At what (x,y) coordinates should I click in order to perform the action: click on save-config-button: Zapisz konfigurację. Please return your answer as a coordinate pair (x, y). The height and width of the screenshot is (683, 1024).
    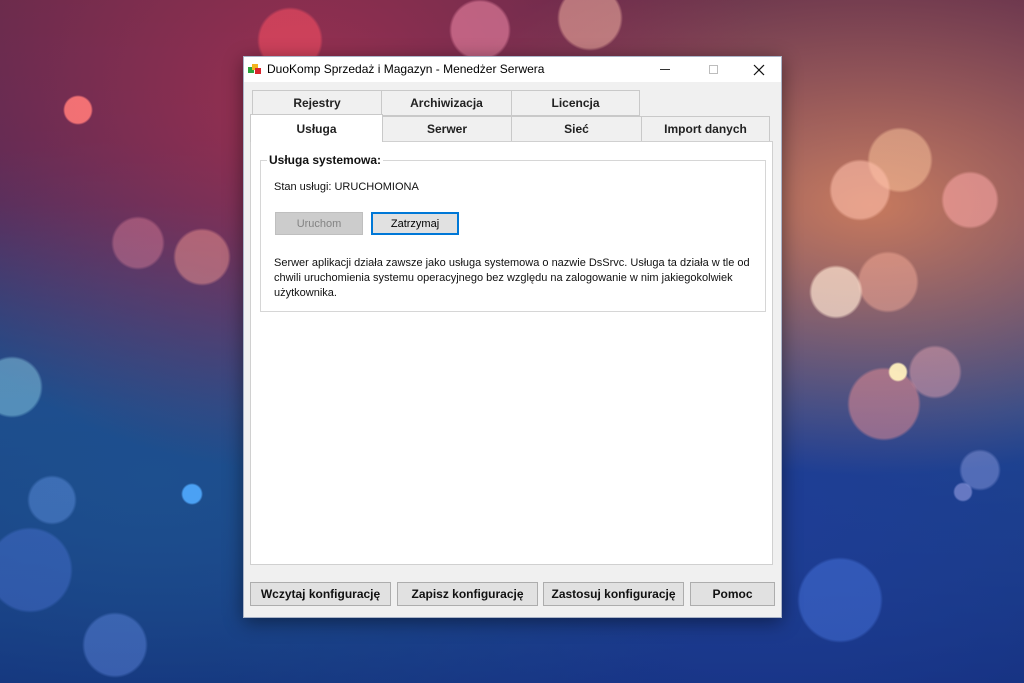
    Looking at the image, I should click on (467, 594).